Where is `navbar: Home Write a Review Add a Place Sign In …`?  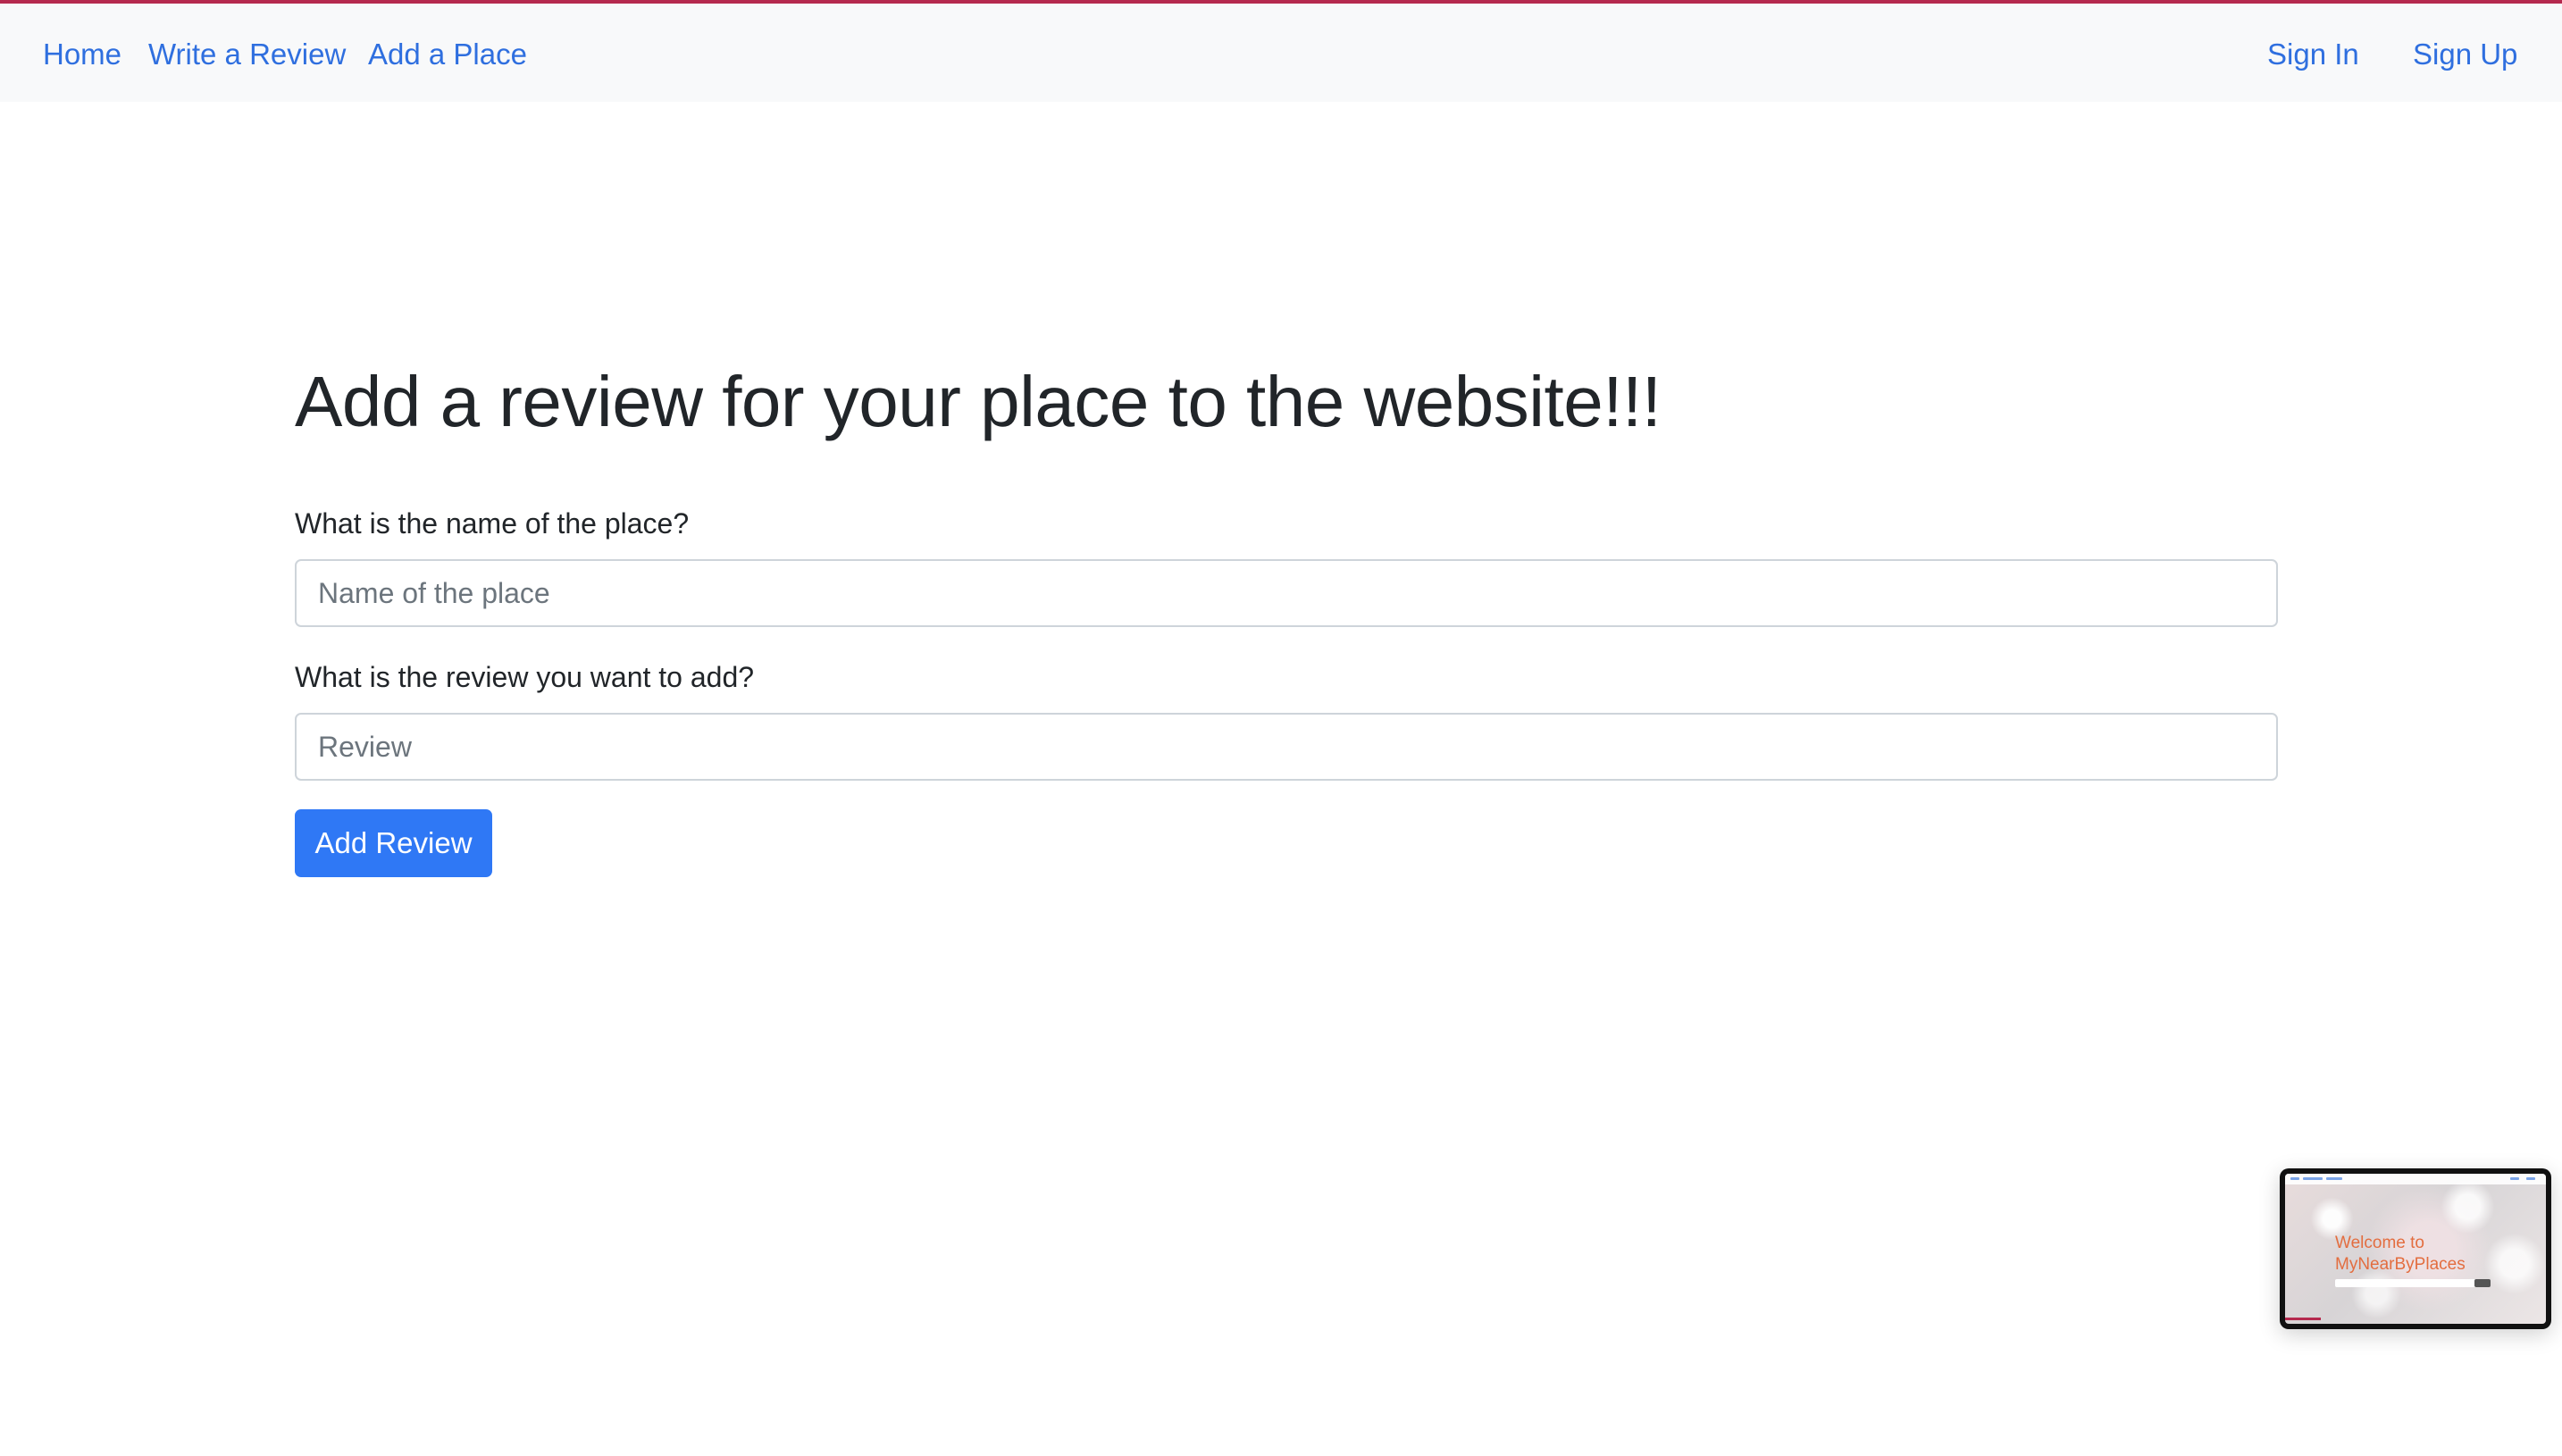 navbar: Home Write a Review Add a Place Sign In … is located at coordinates (1281, 53).